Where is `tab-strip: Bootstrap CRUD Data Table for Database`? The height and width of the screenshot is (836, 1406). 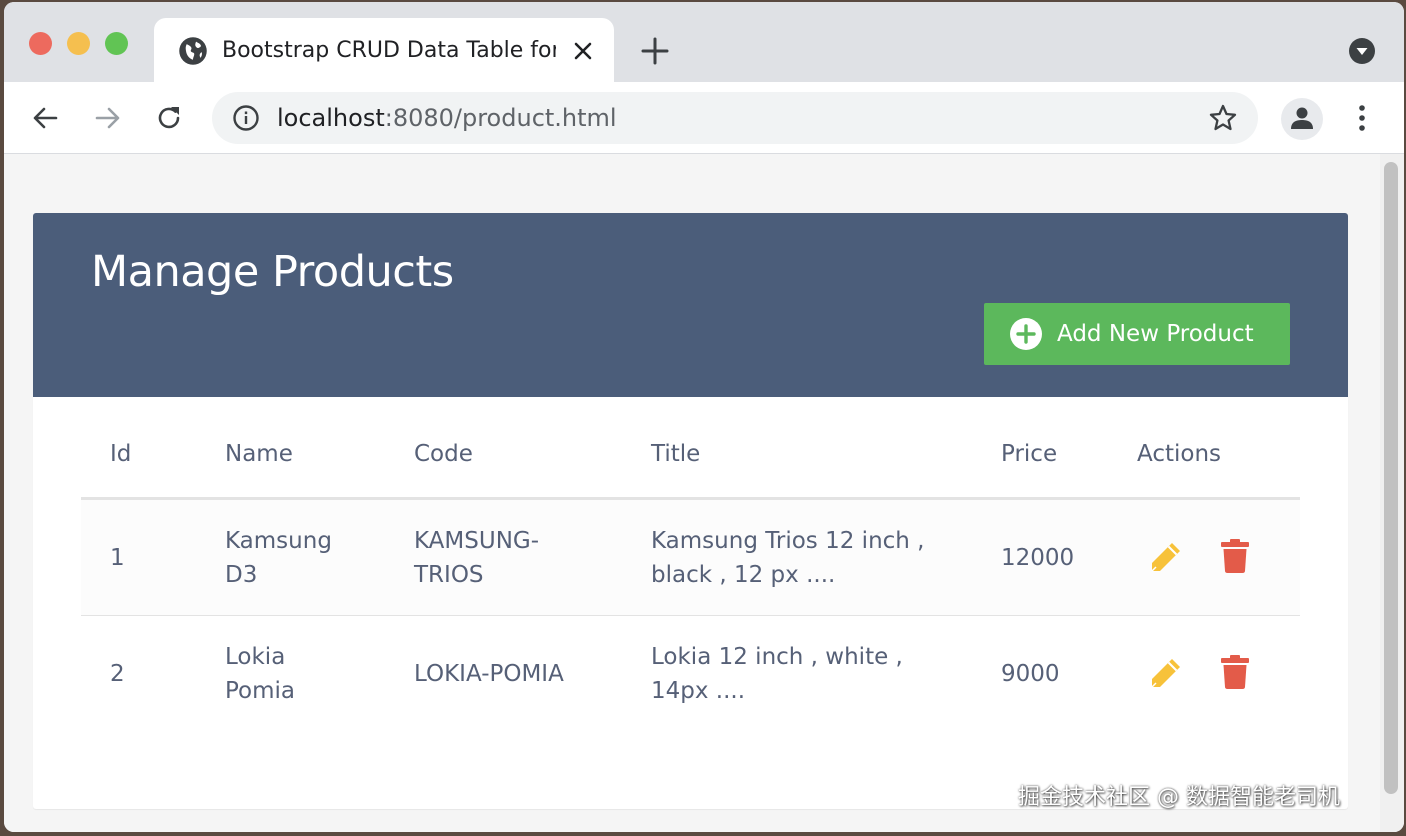
tab-strip: Bootstrap CRUD Data Table for Database is located at coordinates (704, 42).